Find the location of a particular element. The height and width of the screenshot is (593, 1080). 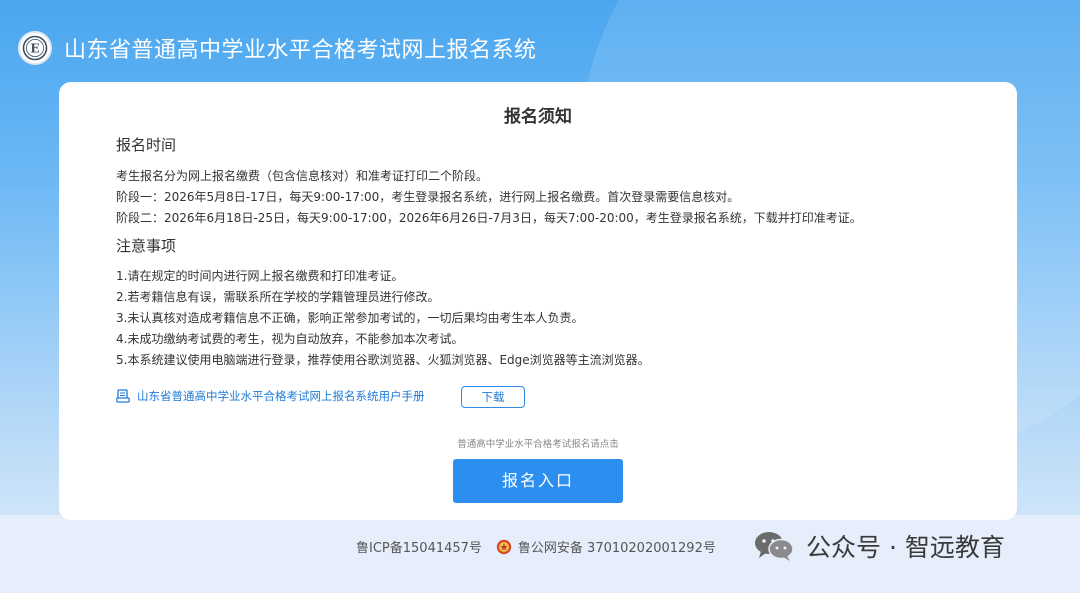

note-line-1: 1.请在规定的时间内进行网上报名缴费和打印准考证。 is located at coordinates (260, 276).